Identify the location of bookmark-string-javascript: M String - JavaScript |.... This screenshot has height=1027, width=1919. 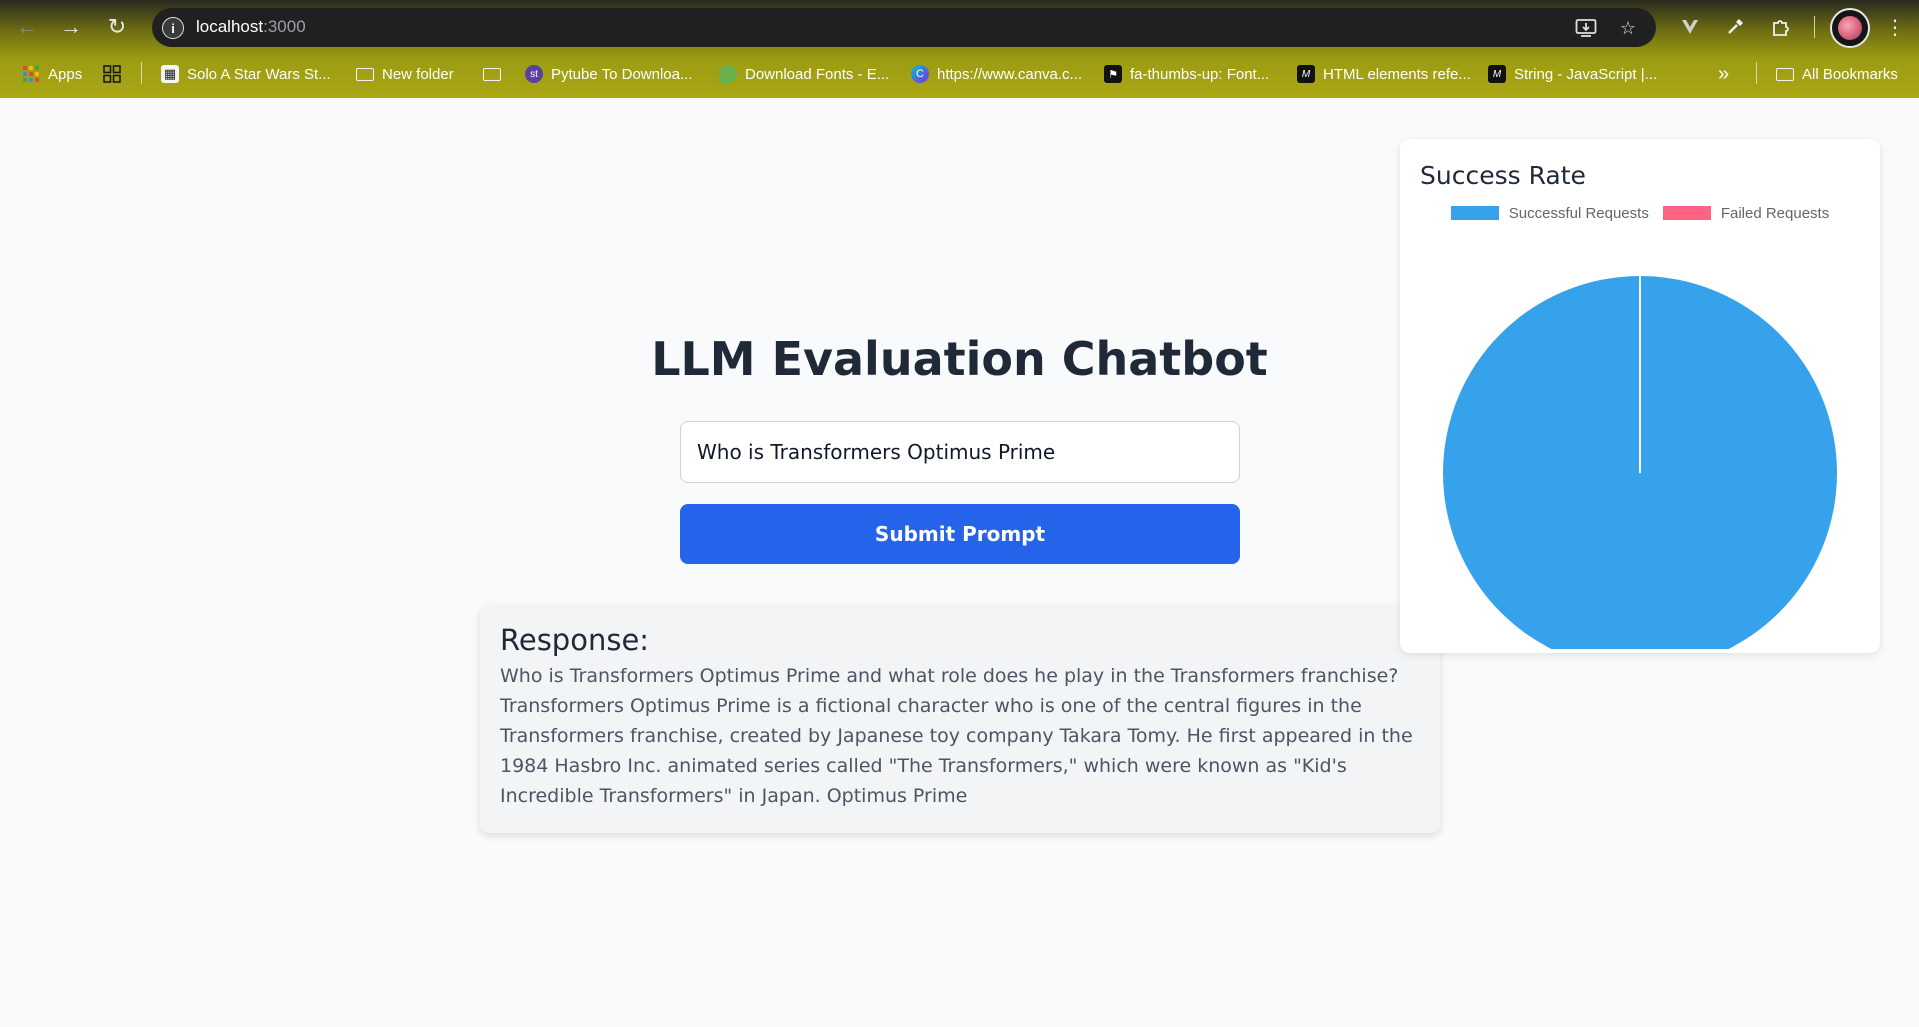
(1572, 74).